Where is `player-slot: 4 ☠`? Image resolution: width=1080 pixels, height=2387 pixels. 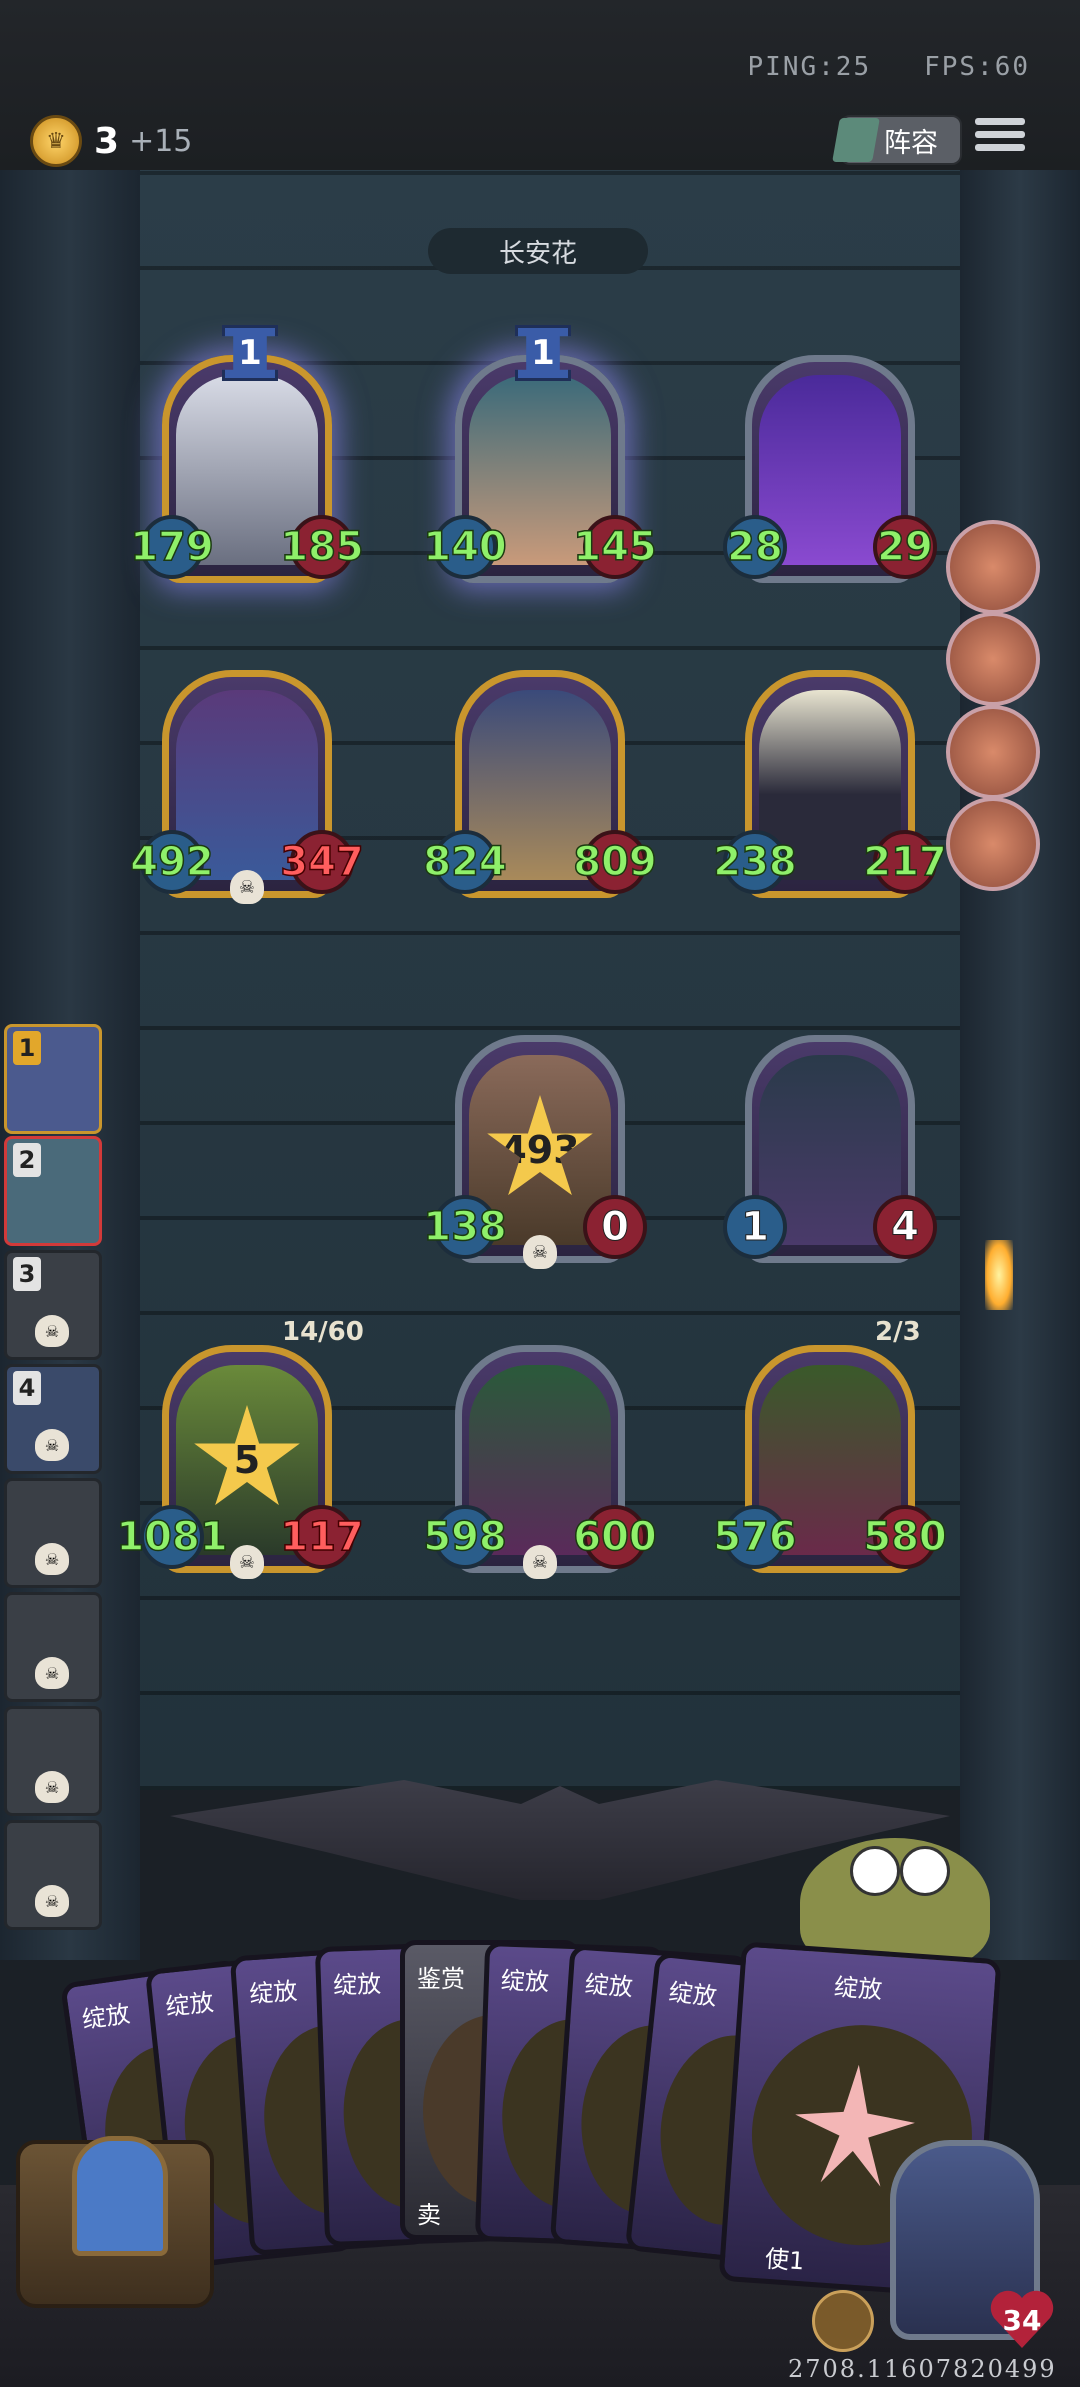 player-slot: 4 ☠ is located at coordinates (53, 1419).